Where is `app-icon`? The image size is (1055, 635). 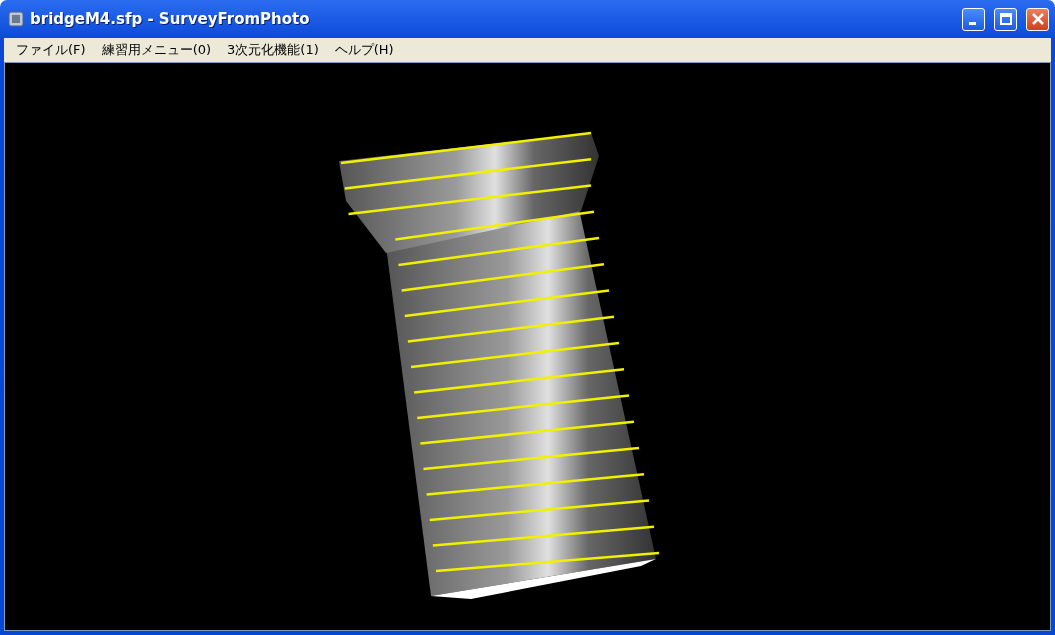
app-icon is located at coordinates (16, 19).